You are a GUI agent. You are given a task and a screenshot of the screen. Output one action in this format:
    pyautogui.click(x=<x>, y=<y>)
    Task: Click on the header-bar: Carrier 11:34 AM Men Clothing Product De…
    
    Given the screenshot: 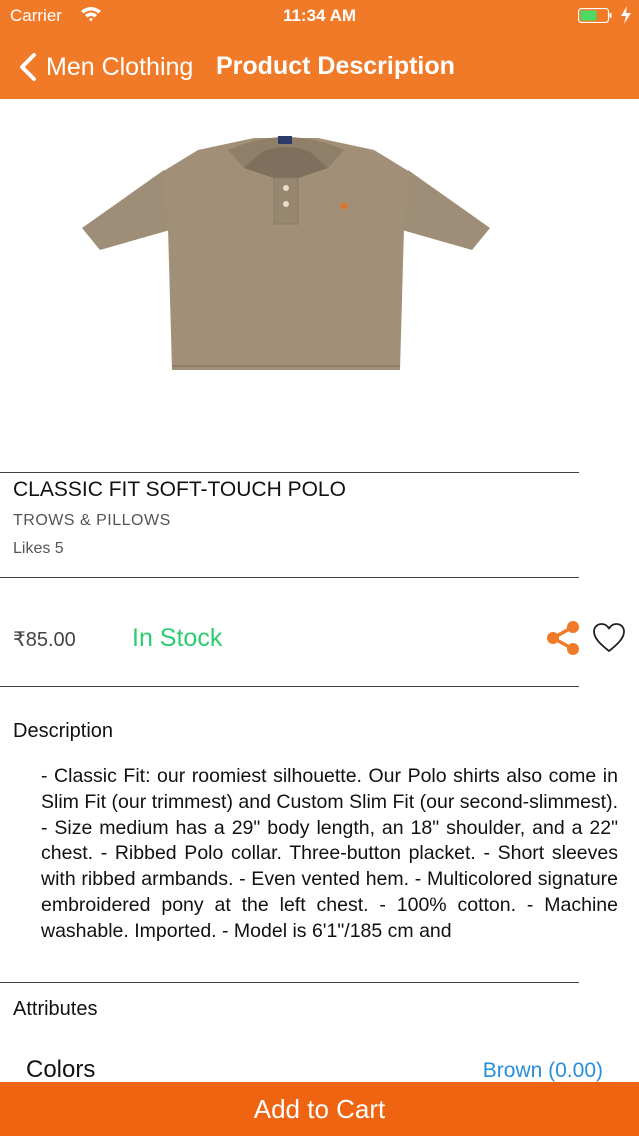 What is the action you would take?
    pyautogui.click(x=319, y=49)
    